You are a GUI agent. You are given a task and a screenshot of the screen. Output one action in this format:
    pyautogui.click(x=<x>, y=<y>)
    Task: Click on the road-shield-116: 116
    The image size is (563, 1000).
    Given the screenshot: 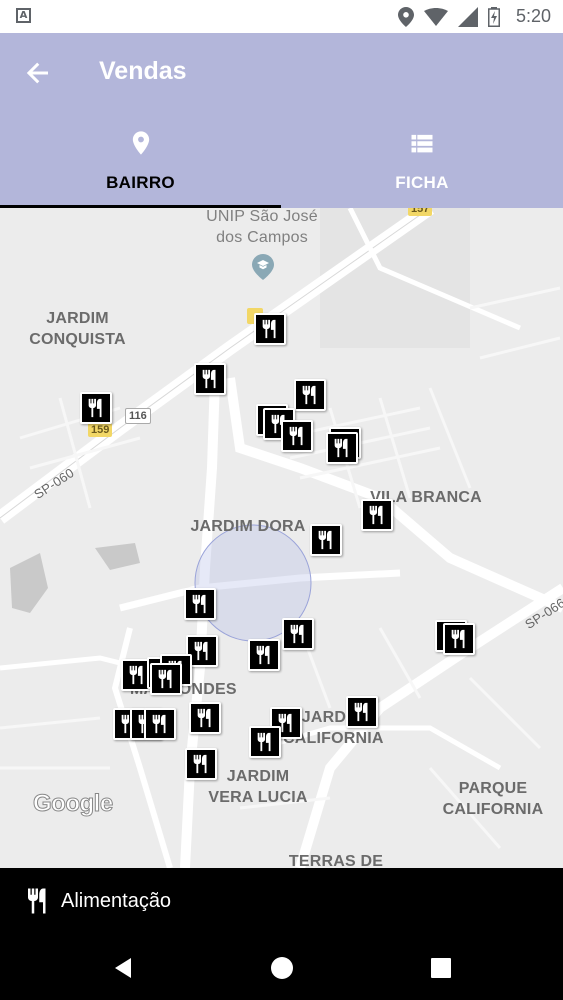 What is the action you would take?
    pyautogui.click(x=138, y=416)
    